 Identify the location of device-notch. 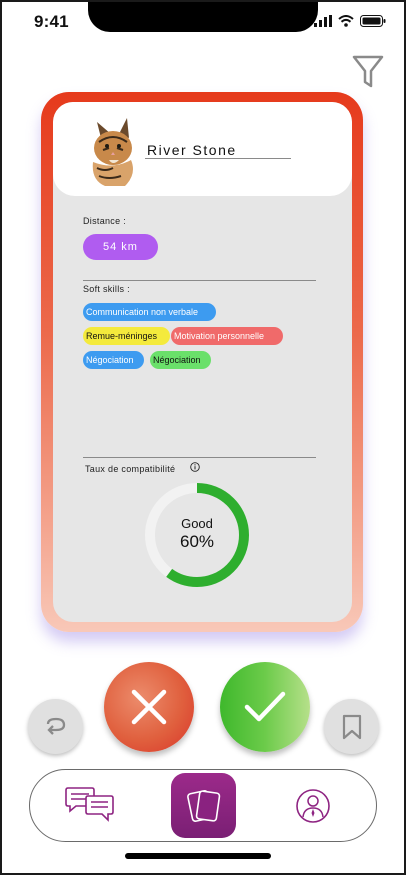
(203, 16).